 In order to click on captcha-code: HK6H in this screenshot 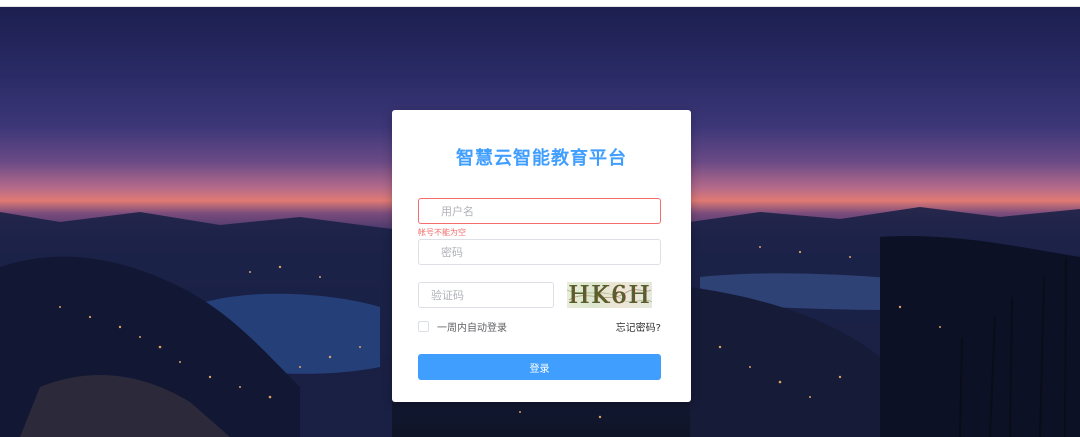, I will do `click(609, 295)`.